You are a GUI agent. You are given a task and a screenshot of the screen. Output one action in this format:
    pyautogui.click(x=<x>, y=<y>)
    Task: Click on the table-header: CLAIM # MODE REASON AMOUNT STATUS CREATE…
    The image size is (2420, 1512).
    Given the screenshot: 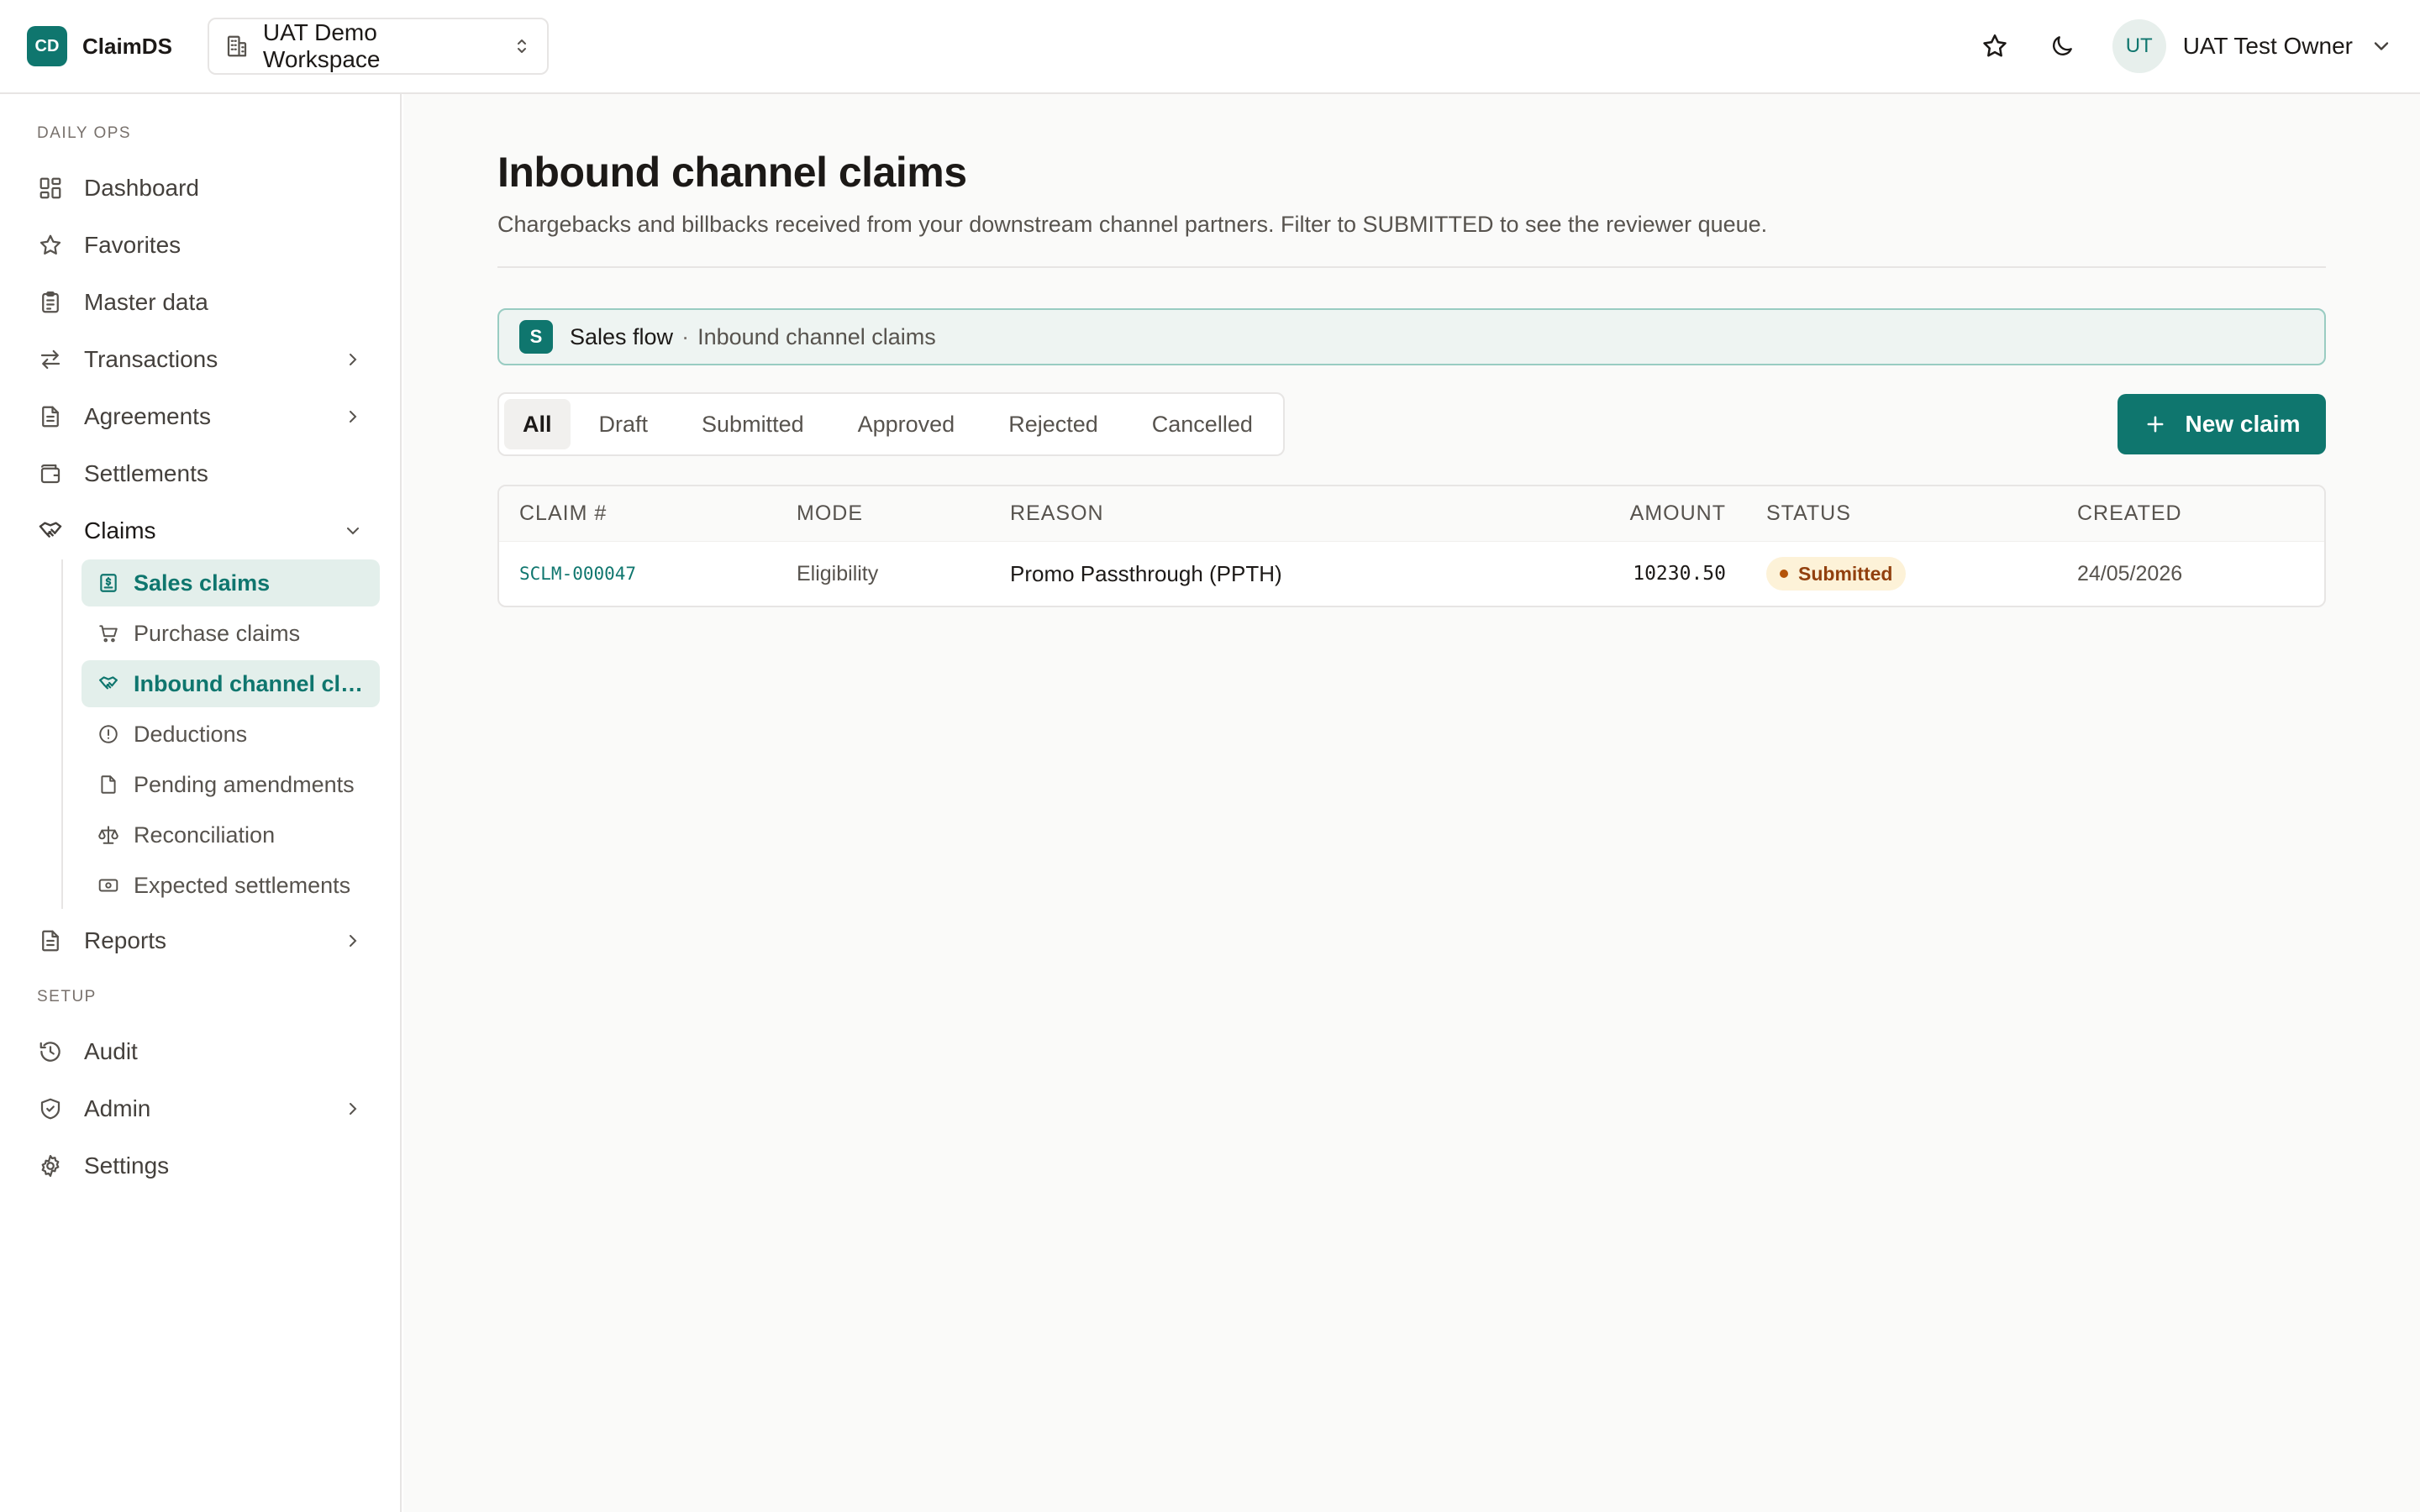 What is the action you would take?
    pyautogui.click(x=1411, y=514)
    